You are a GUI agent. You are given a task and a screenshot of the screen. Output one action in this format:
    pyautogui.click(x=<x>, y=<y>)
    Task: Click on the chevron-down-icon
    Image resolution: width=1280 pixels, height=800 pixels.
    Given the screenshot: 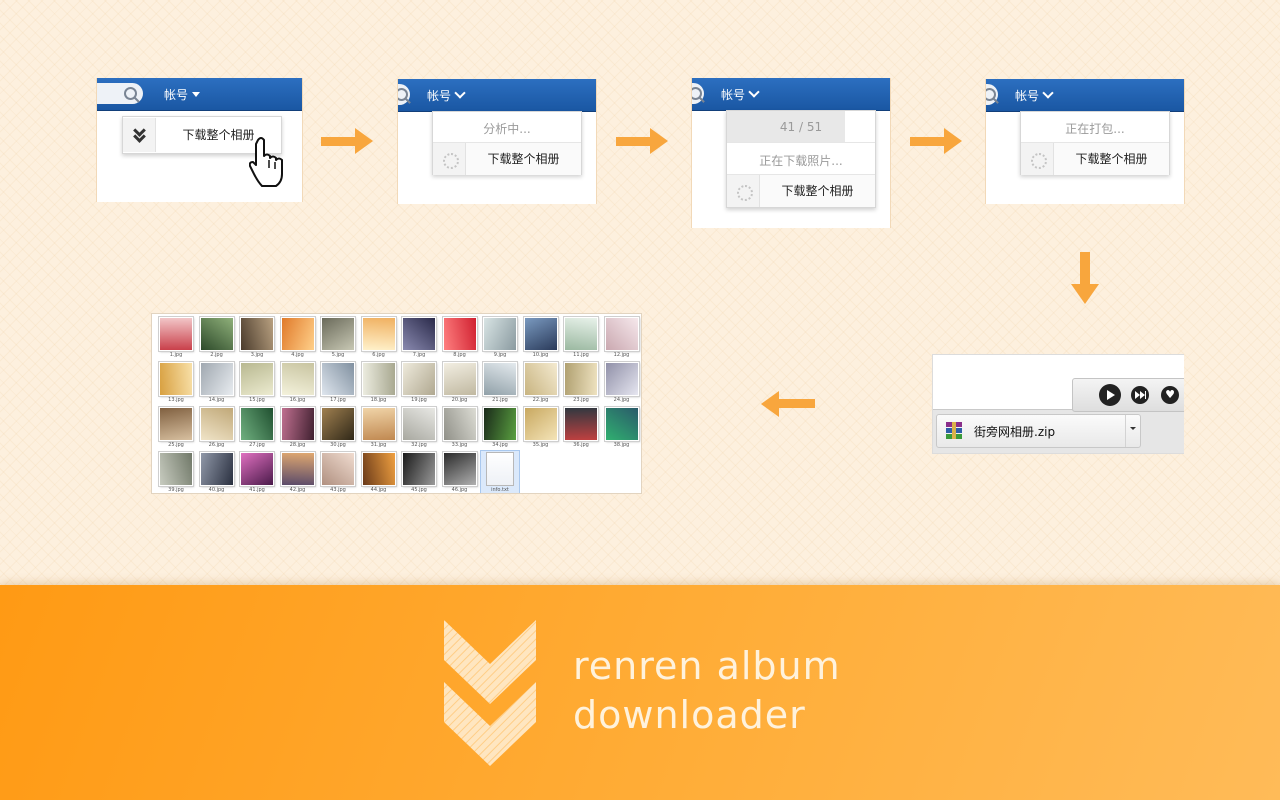 What is the action you would take?
    pyautogui.click(x=754, y=92)
    